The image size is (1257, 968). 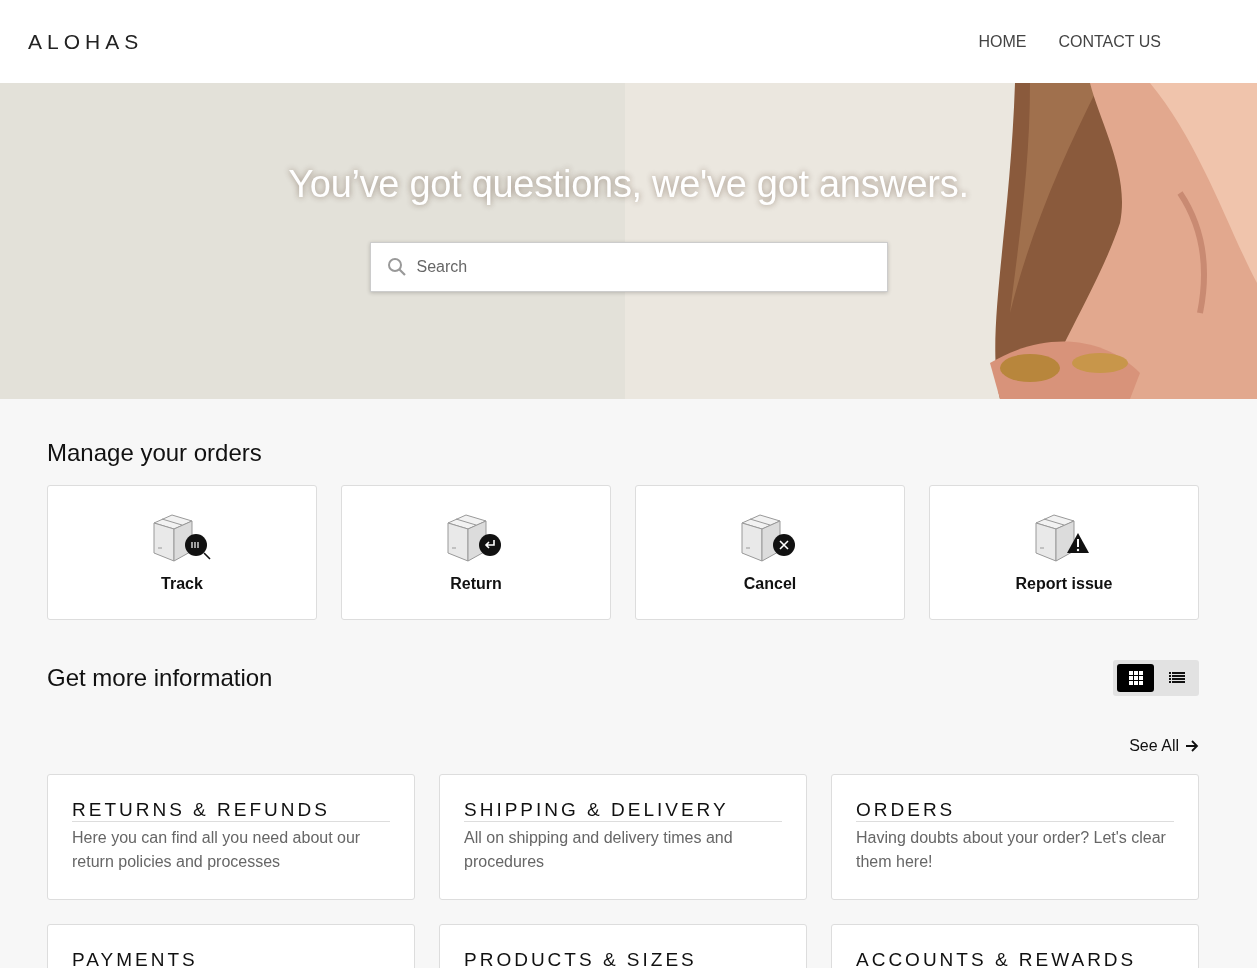 I want to click on action-card: Report issue, so click(x=1064, y=552).